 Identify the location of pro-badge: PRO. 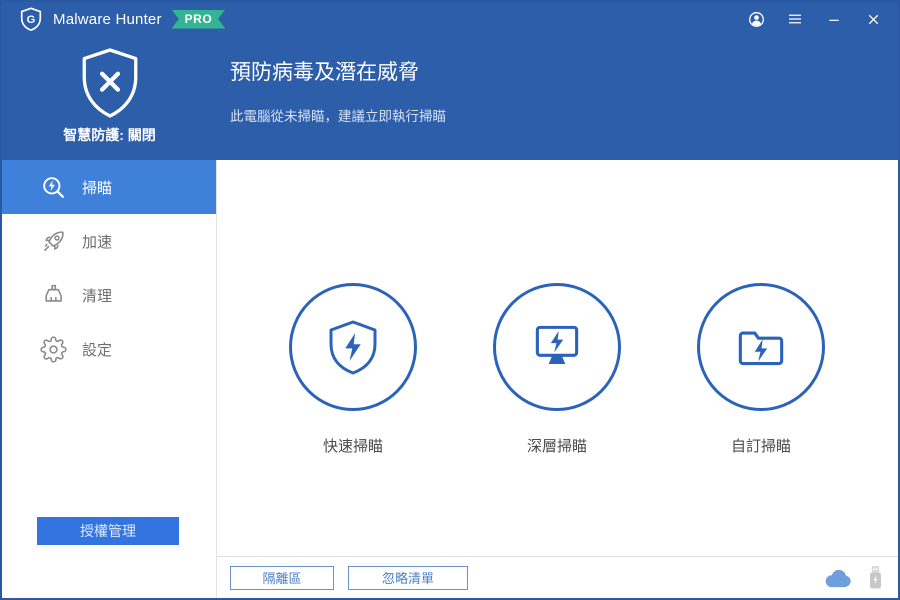
(199, 19).